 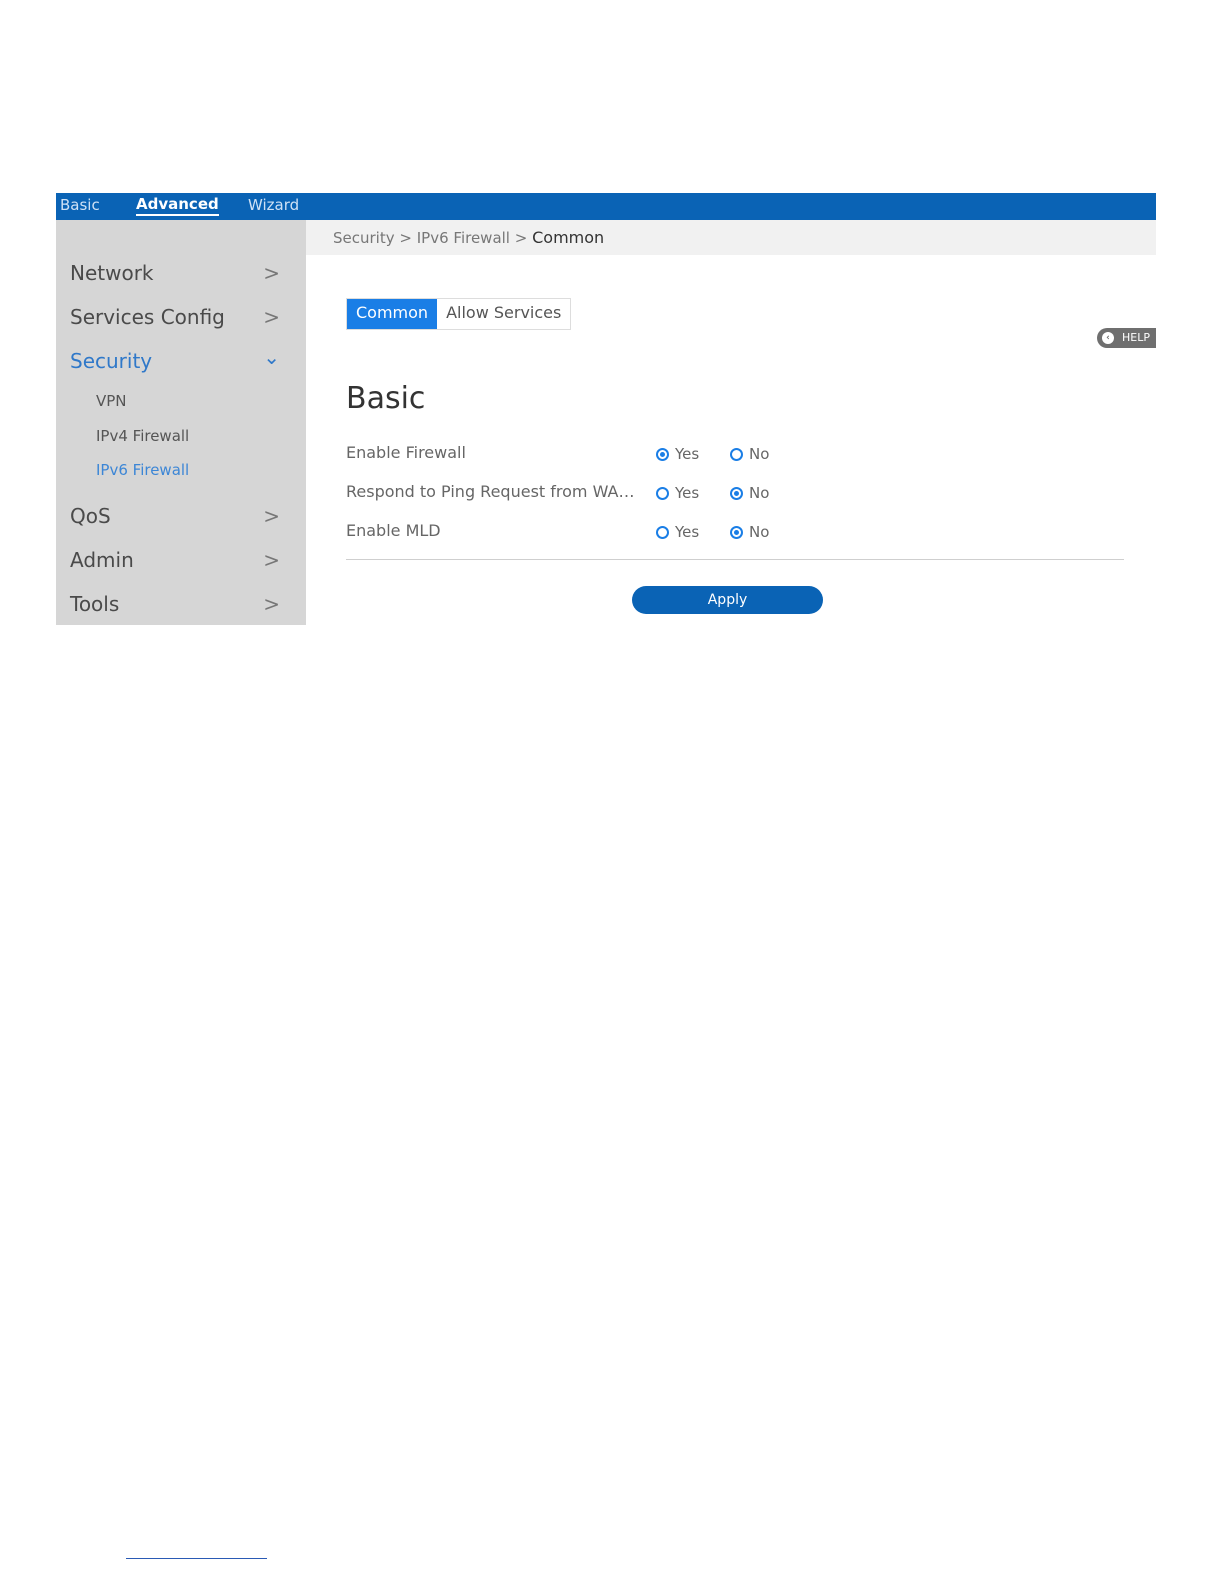 I want to click on breadcrumb-security: Security, so click(x=364, y=238).